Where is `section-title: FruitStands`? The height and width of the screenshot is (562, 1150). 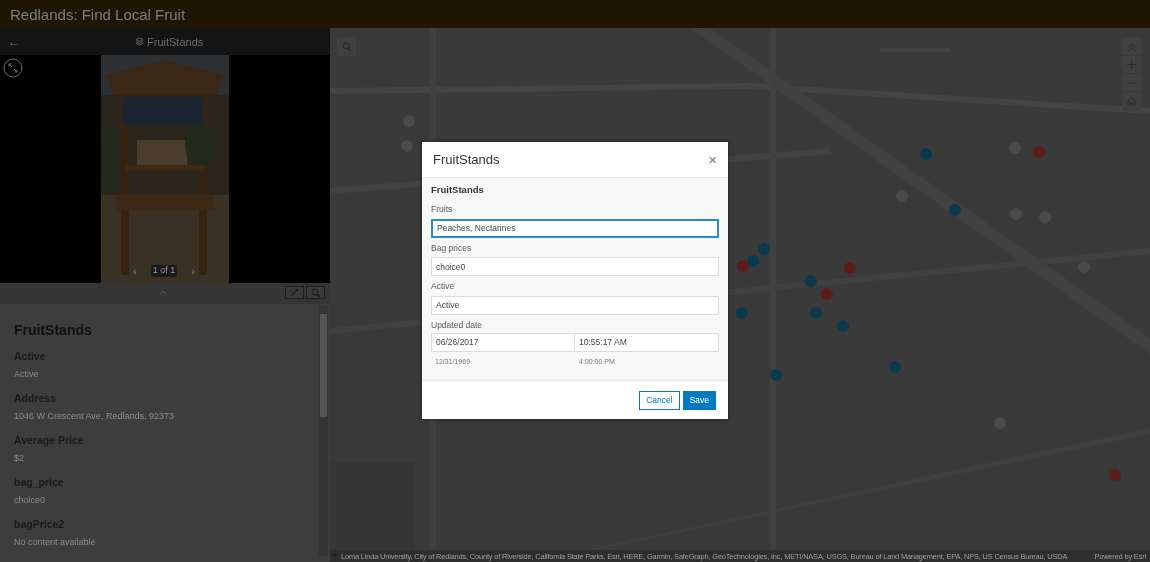 section-title: FruitStands is located at coordinates (458, 189).